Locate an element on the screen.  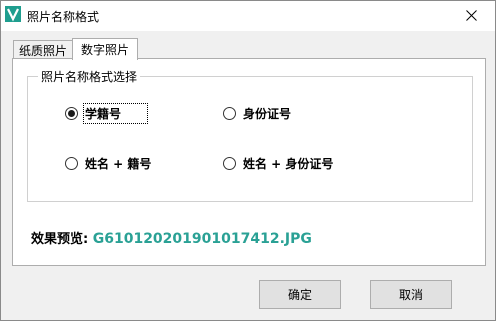
radio-label-name-id-card: 姓名 + 身份证号 is located at coordinates (288, 164).